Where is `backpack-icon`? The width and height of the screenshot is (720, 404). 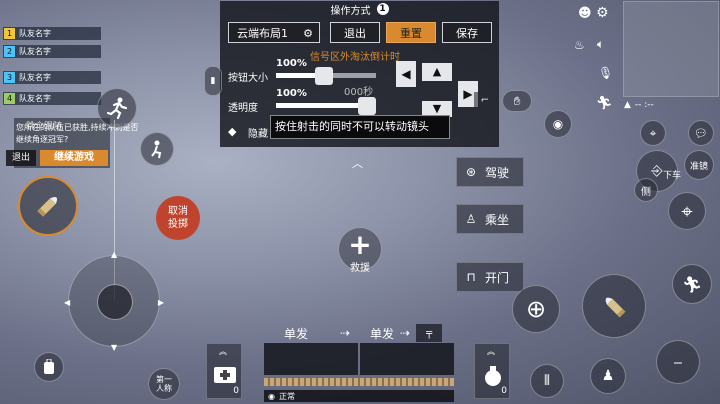
backpack-icon is located at coordinates (49, 366).